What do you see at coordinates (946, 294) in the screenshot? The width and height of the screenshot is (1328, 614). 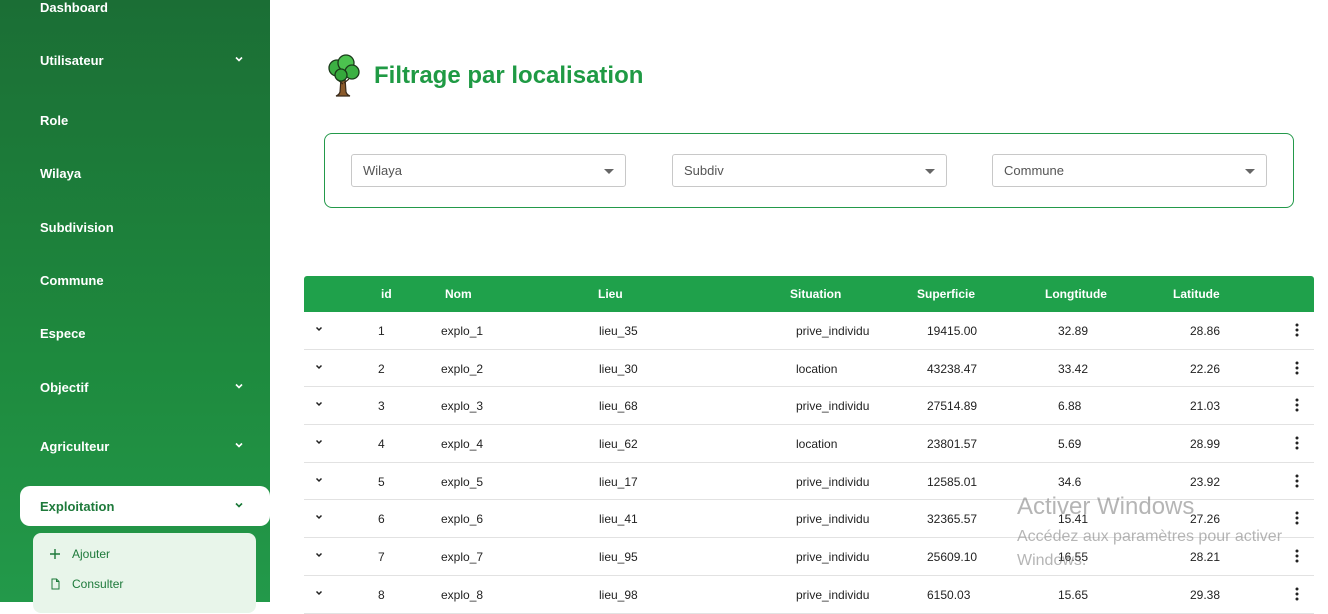 I see `column-header-superficie: Superficie` at bounding box center [946, 294].